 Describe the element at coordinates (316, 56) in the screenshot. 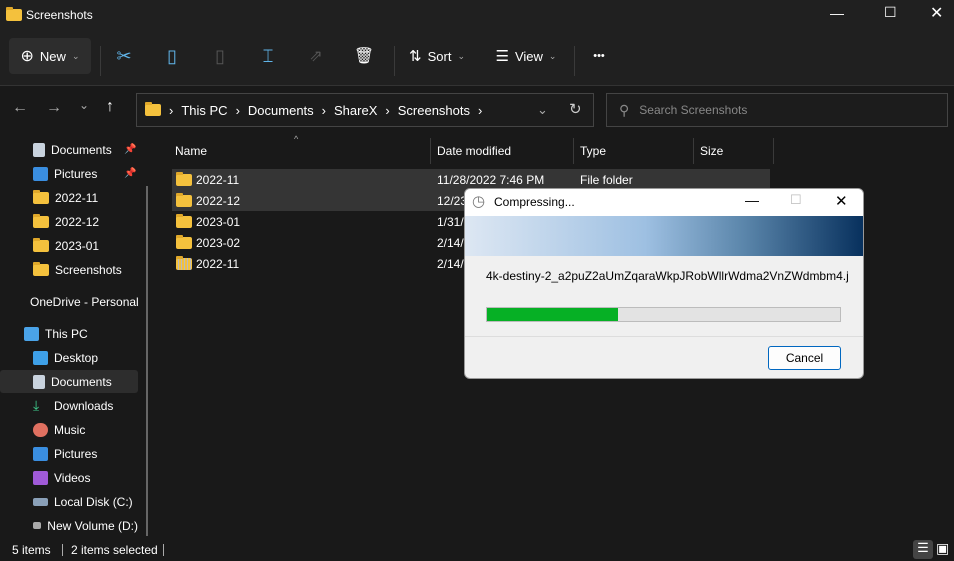

I see `share-button: ⇗` at that location.